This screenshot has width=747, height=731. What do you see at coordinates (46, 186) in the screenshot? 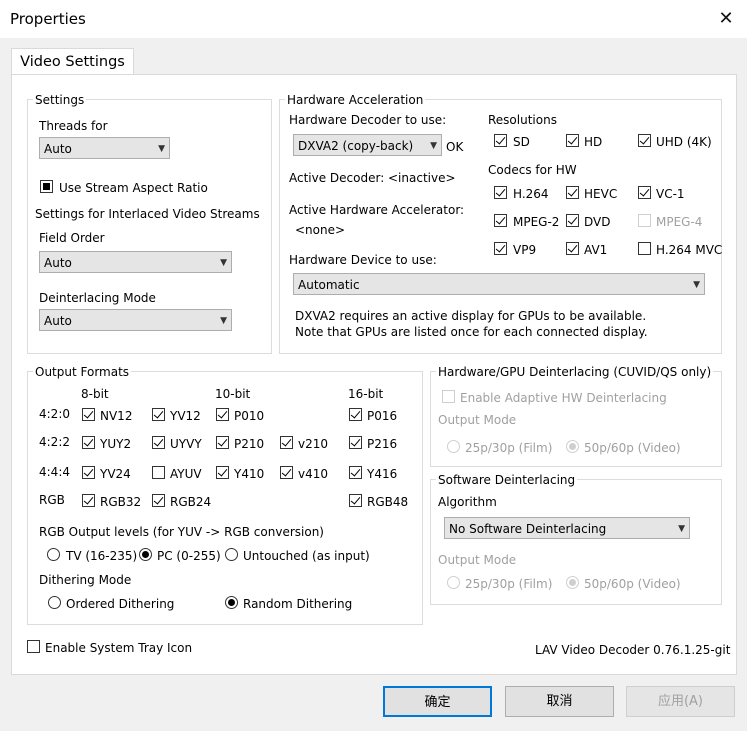
I see `stream-aspect-checkbox` at bounding box center [46, 186].